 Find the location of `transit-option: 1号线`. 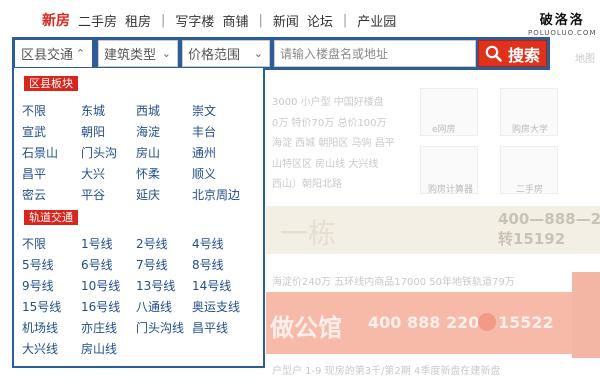

transit-option: 1号线 is located at coordinates (97, 243).